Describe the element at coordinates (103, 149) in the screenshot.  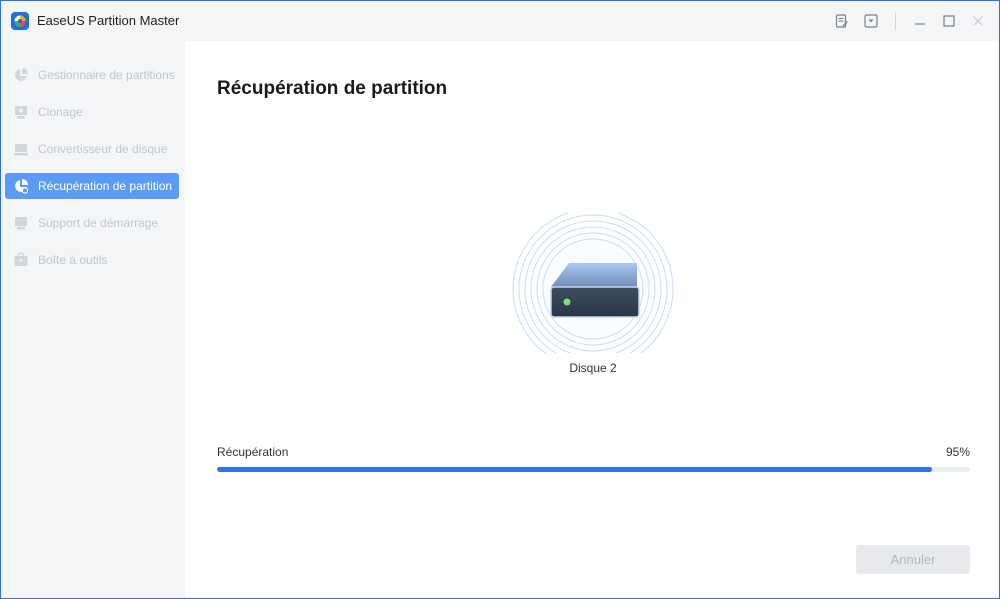
I see `sidebar-item-label: Convertisseur de disque` at that location.